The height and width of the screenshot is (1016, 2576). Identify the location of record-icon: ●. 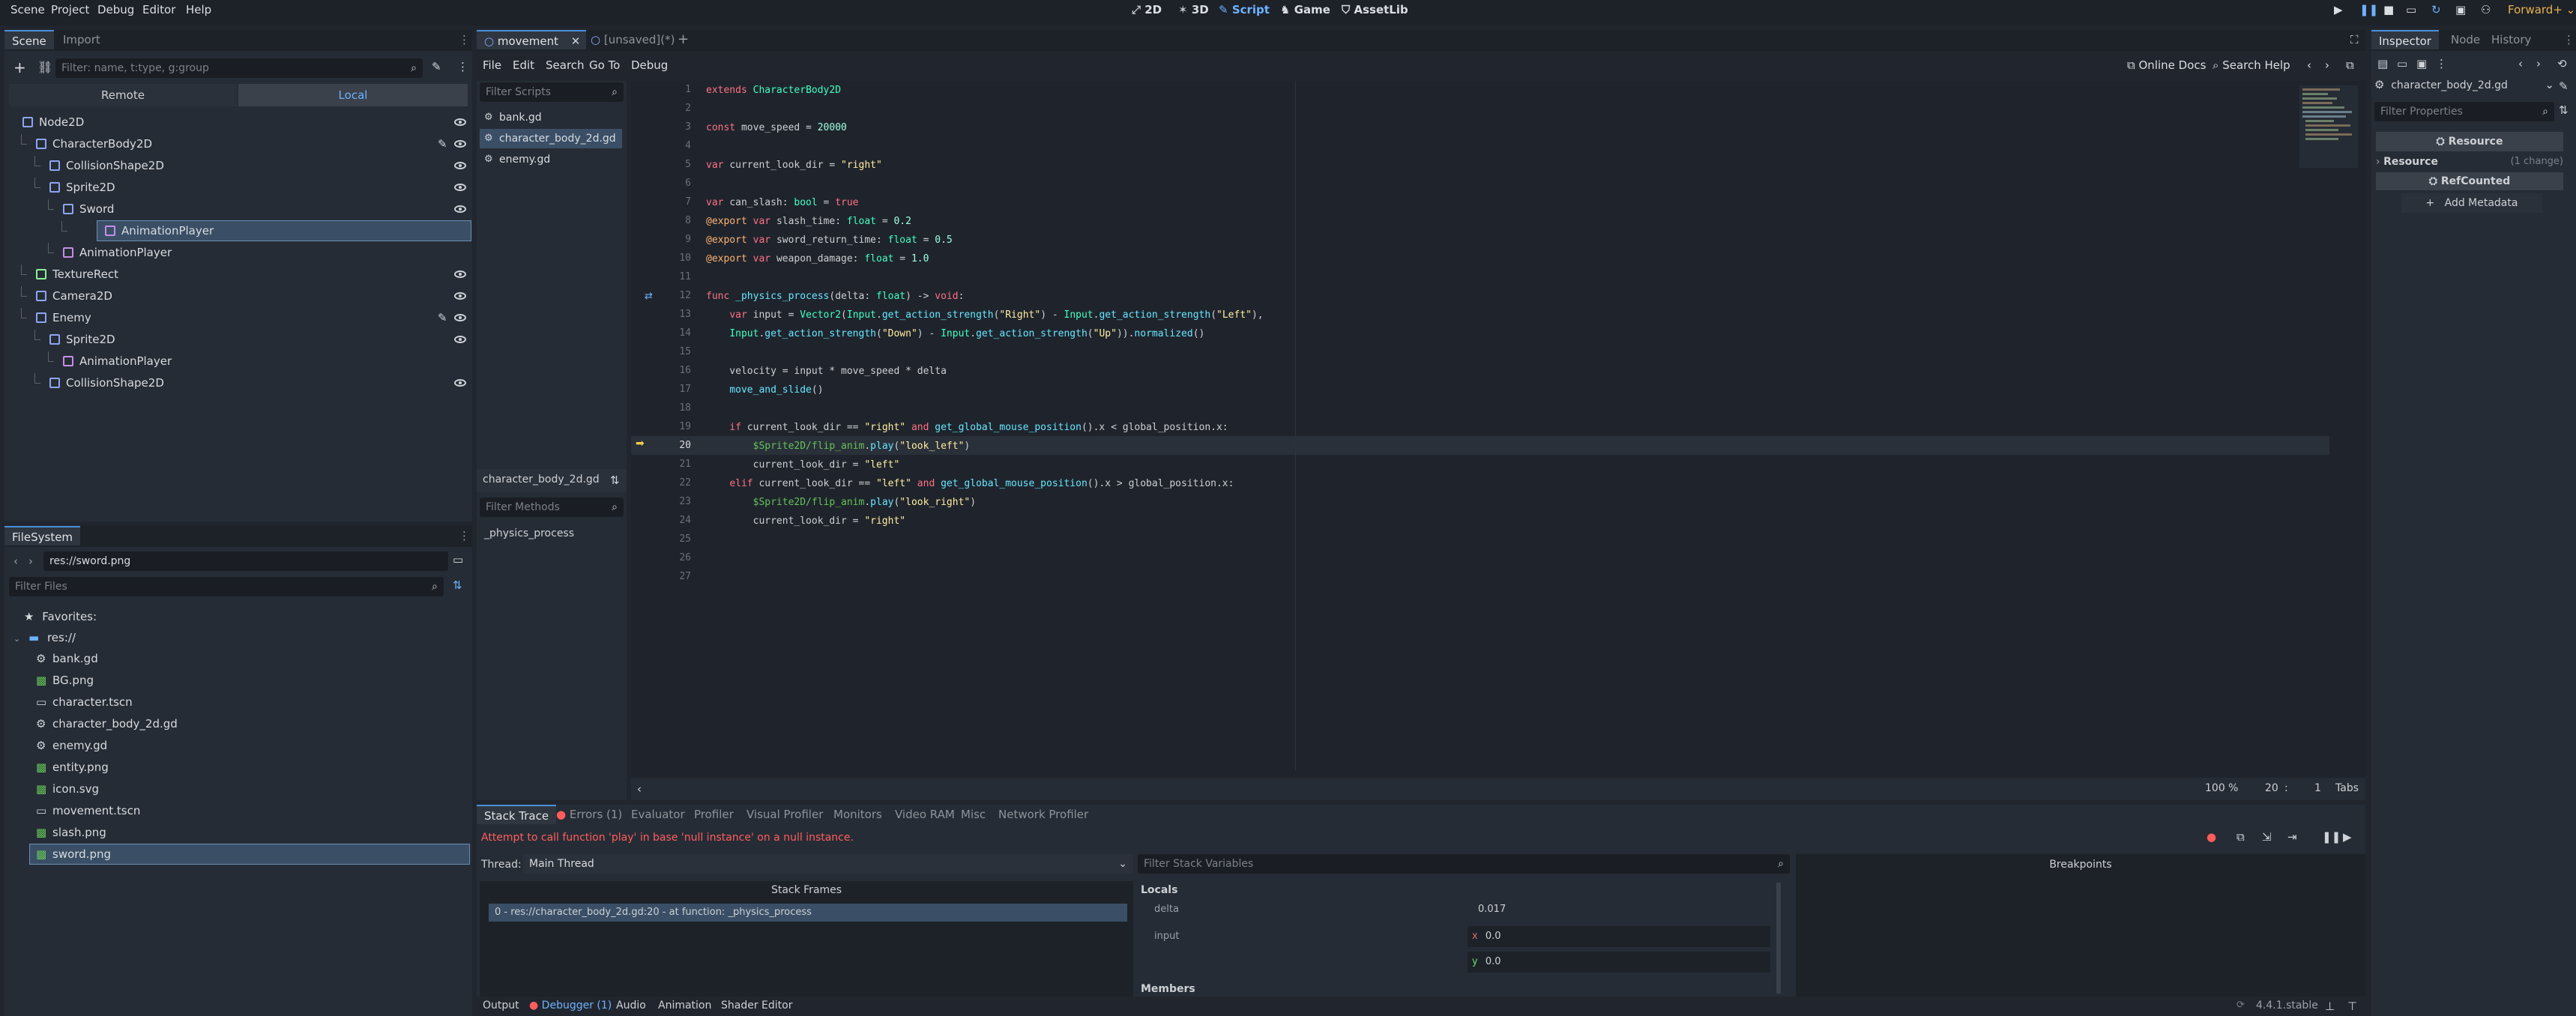
(2212, 837).